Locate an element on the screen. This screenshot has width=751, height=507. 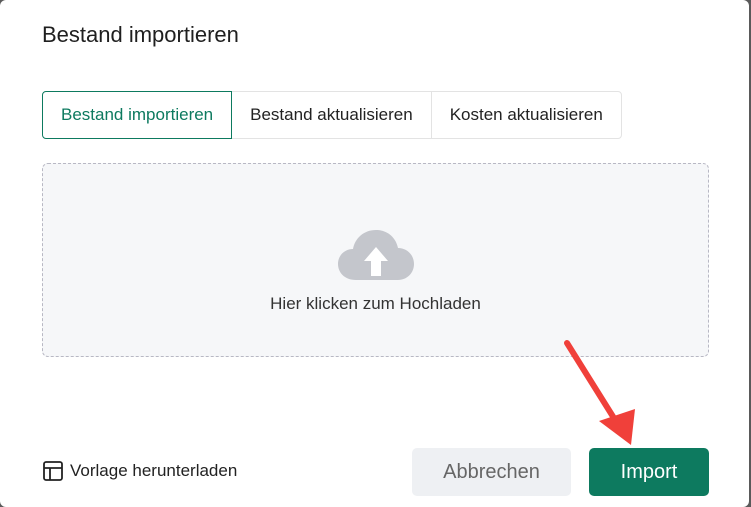
tab-bestand-aktualisieren: Bestand aktualisieren is located at coordinates (331, 115).